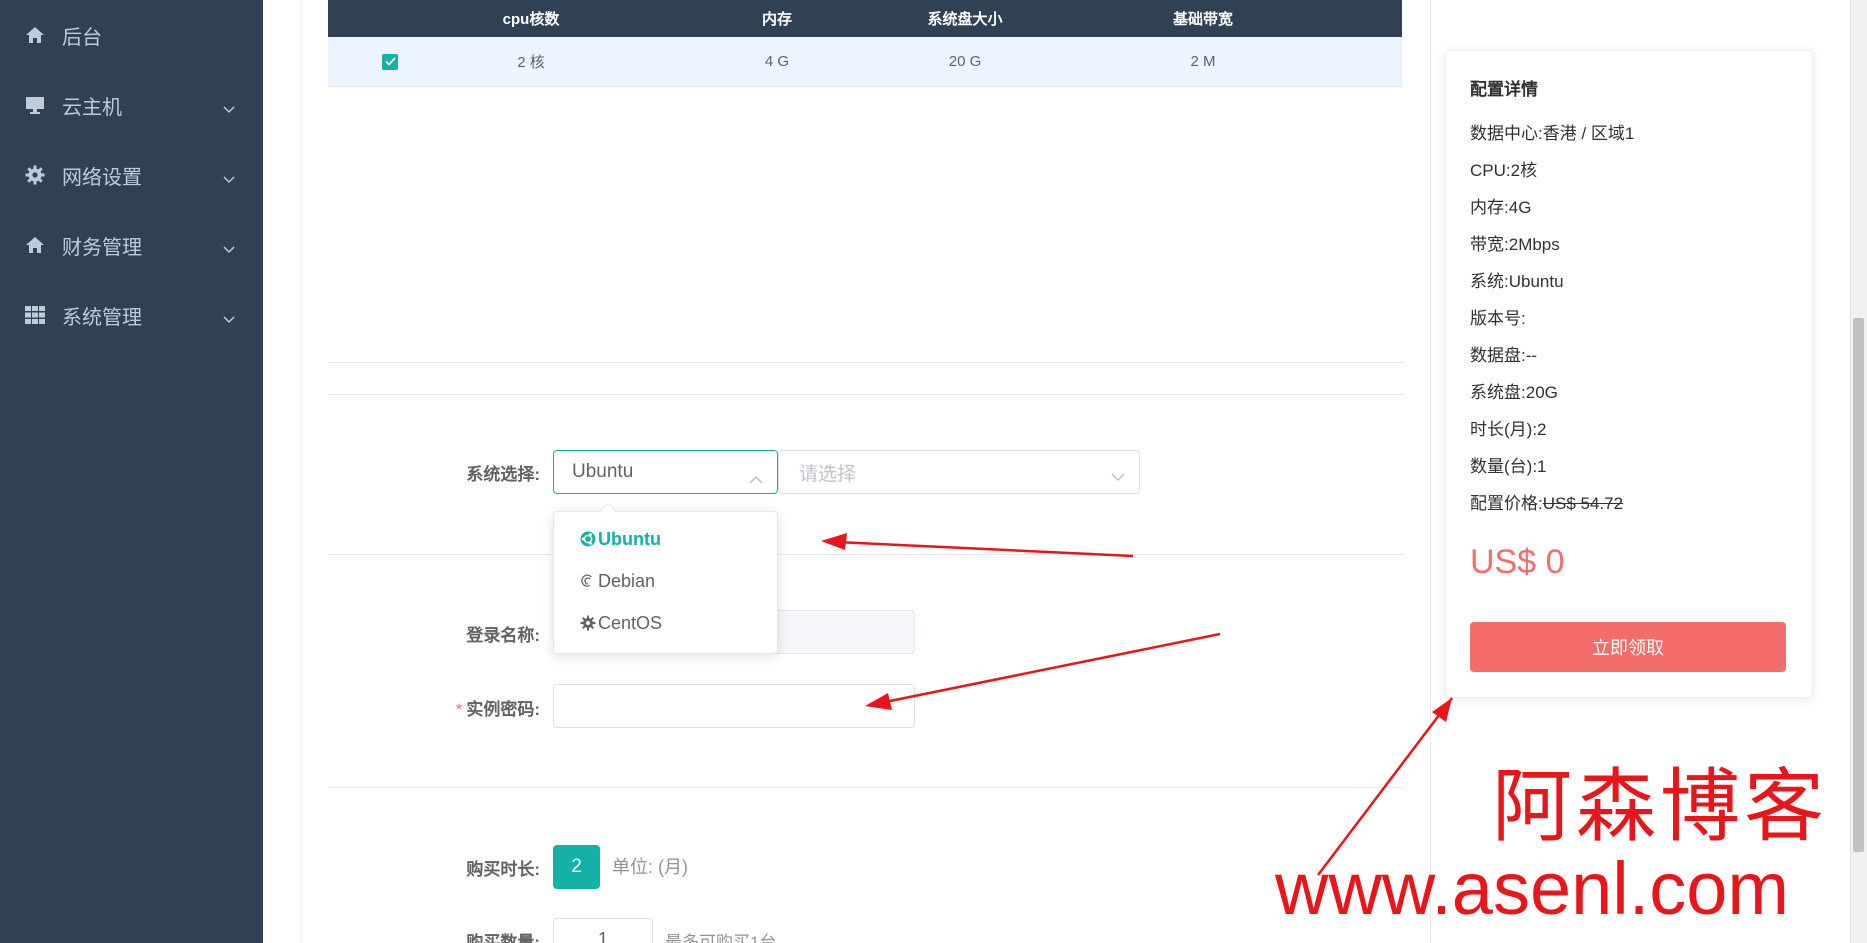 The height and width of the screenshot is (943, 1867). Describe the element at coordinates (82, 37) in the screenshot. I see `sidebar-item-label: 后台` at that location.